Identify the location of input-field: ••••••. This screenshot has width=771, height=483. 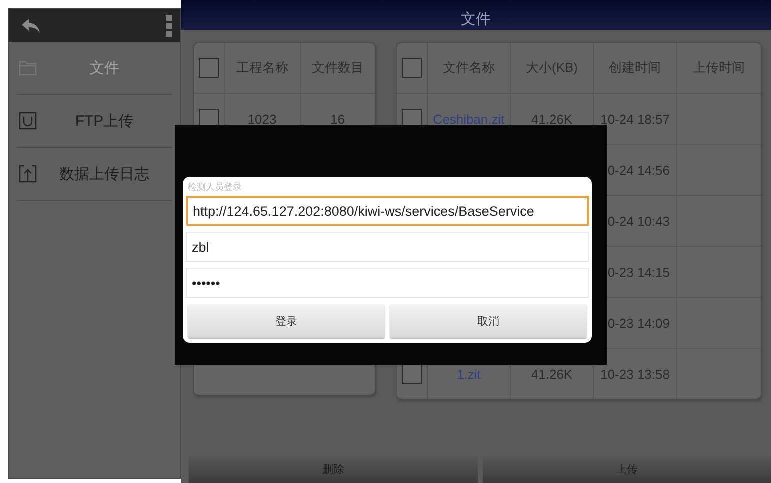
(387, 283).